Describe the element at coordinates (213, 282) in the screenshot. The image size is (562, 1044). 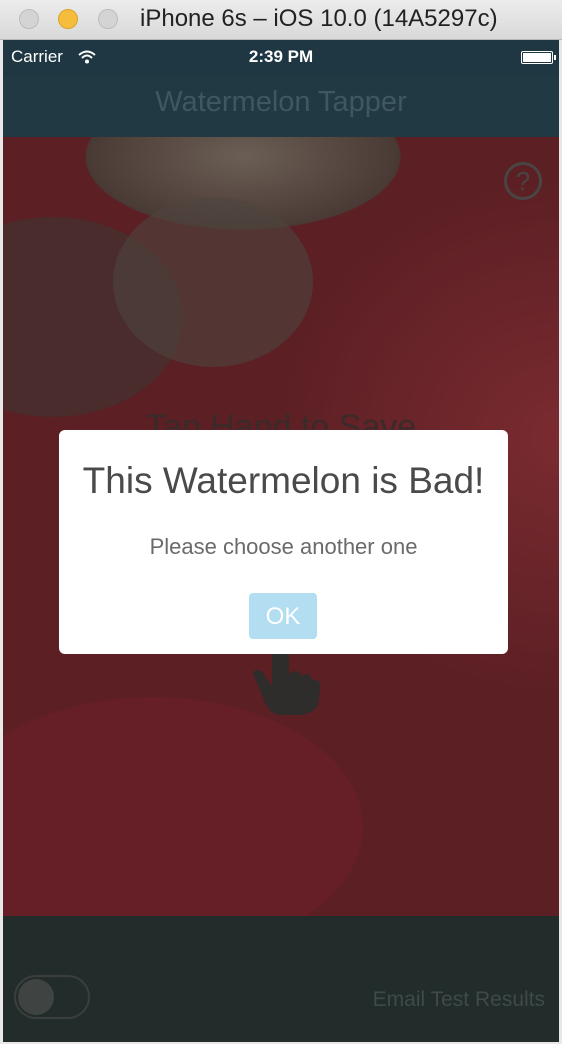
I see `watermelon-rind-shape` at that location.